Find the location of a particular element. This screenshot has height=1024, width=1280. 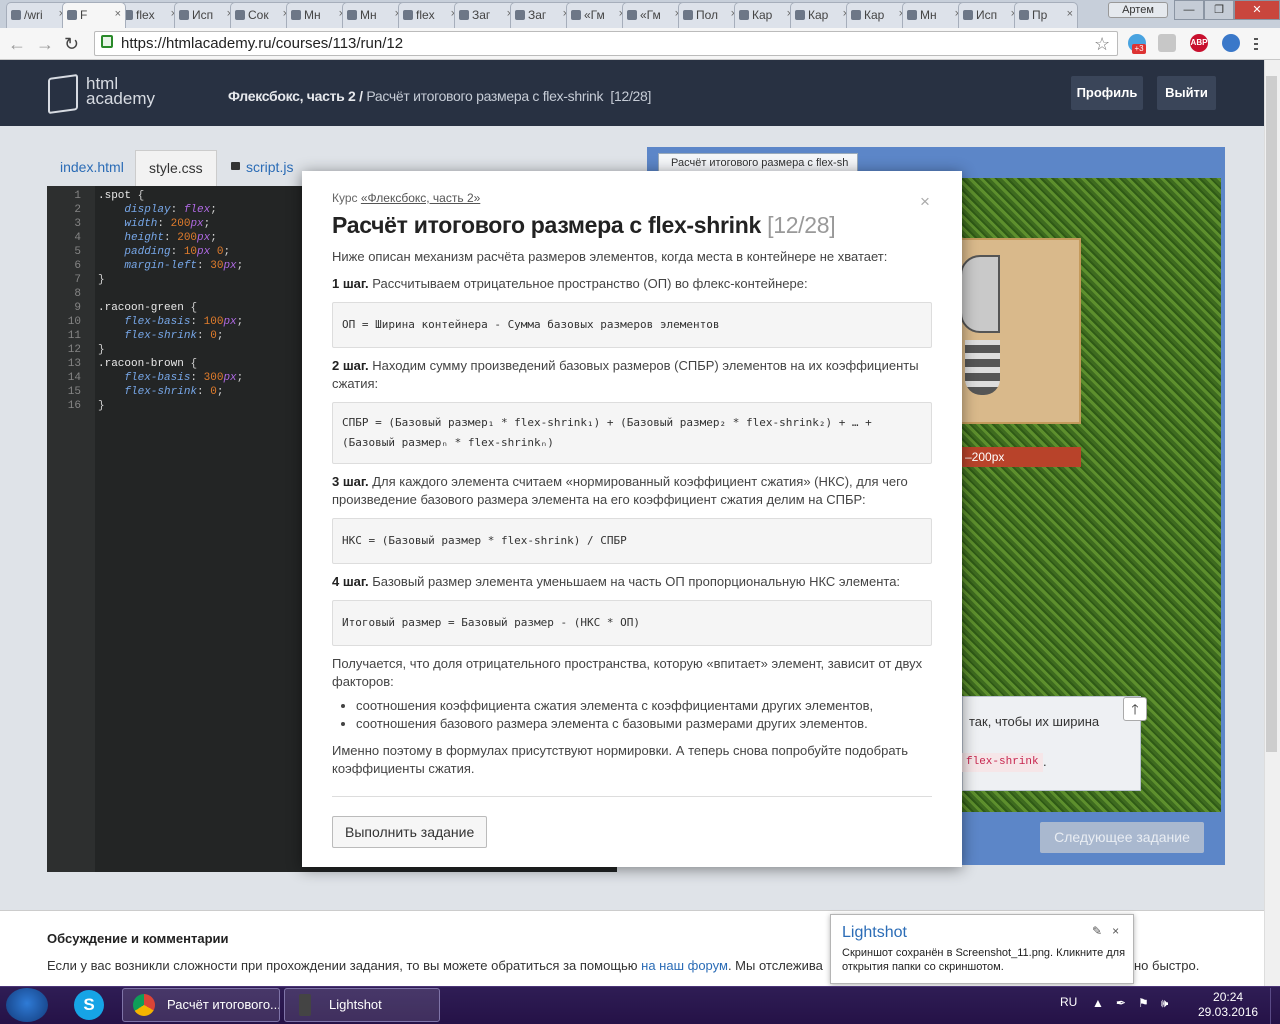

scrollbar-thumb is located at coordinates (1271, 414).